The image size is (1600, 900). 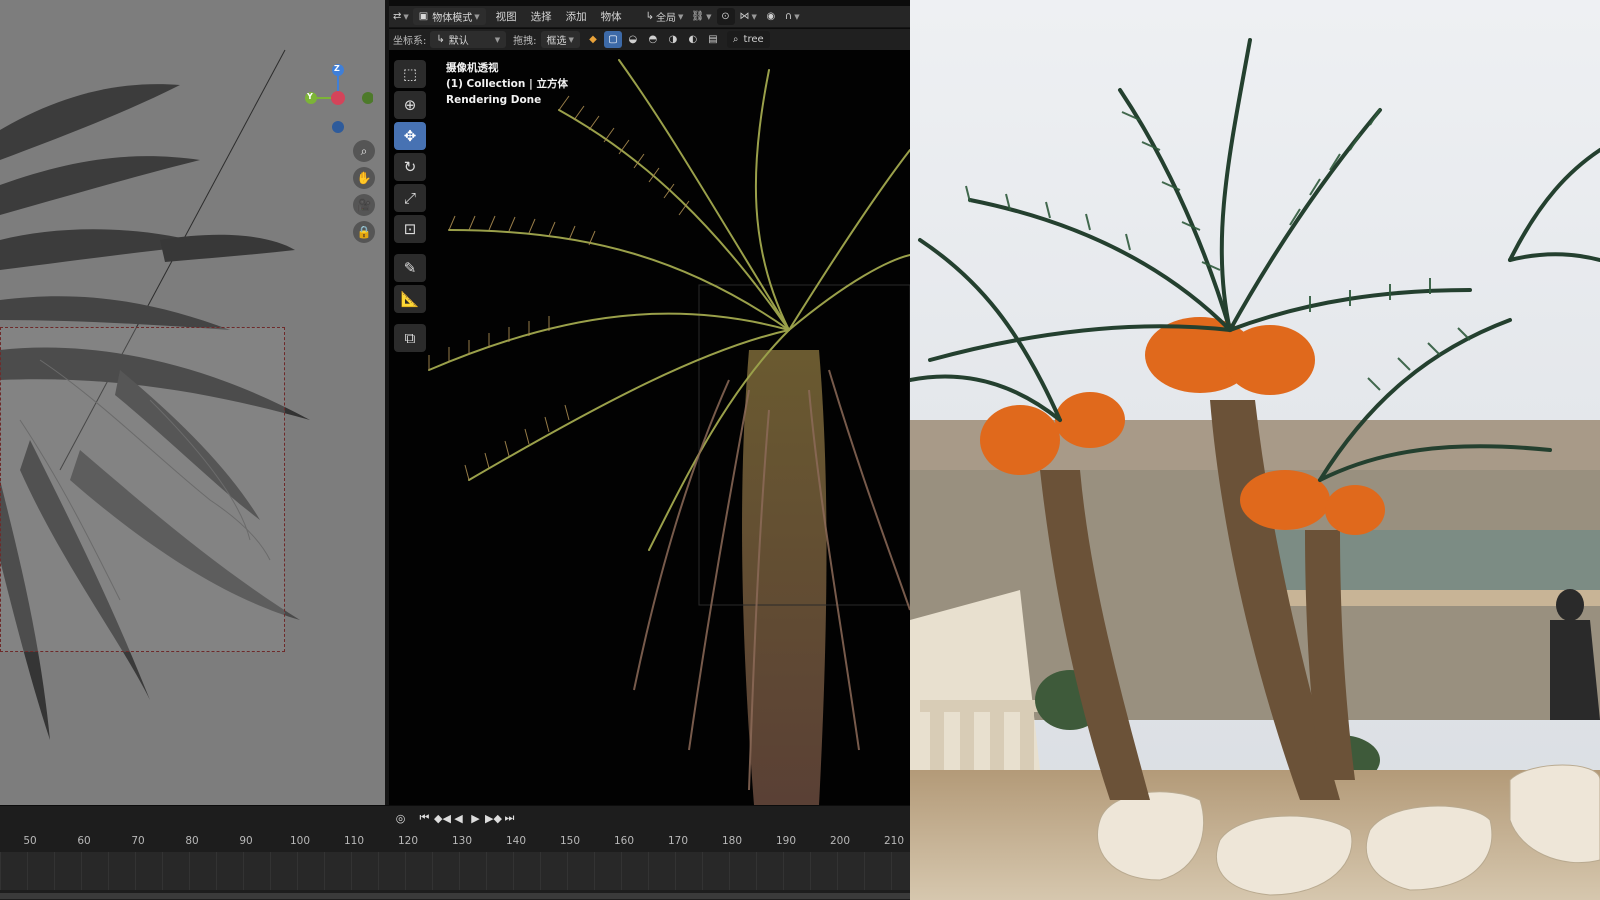 What do you see at coordinates (410, 198) in the screenshot?
I see `scale-icon: ⤢` at bounding box center [410, 198].